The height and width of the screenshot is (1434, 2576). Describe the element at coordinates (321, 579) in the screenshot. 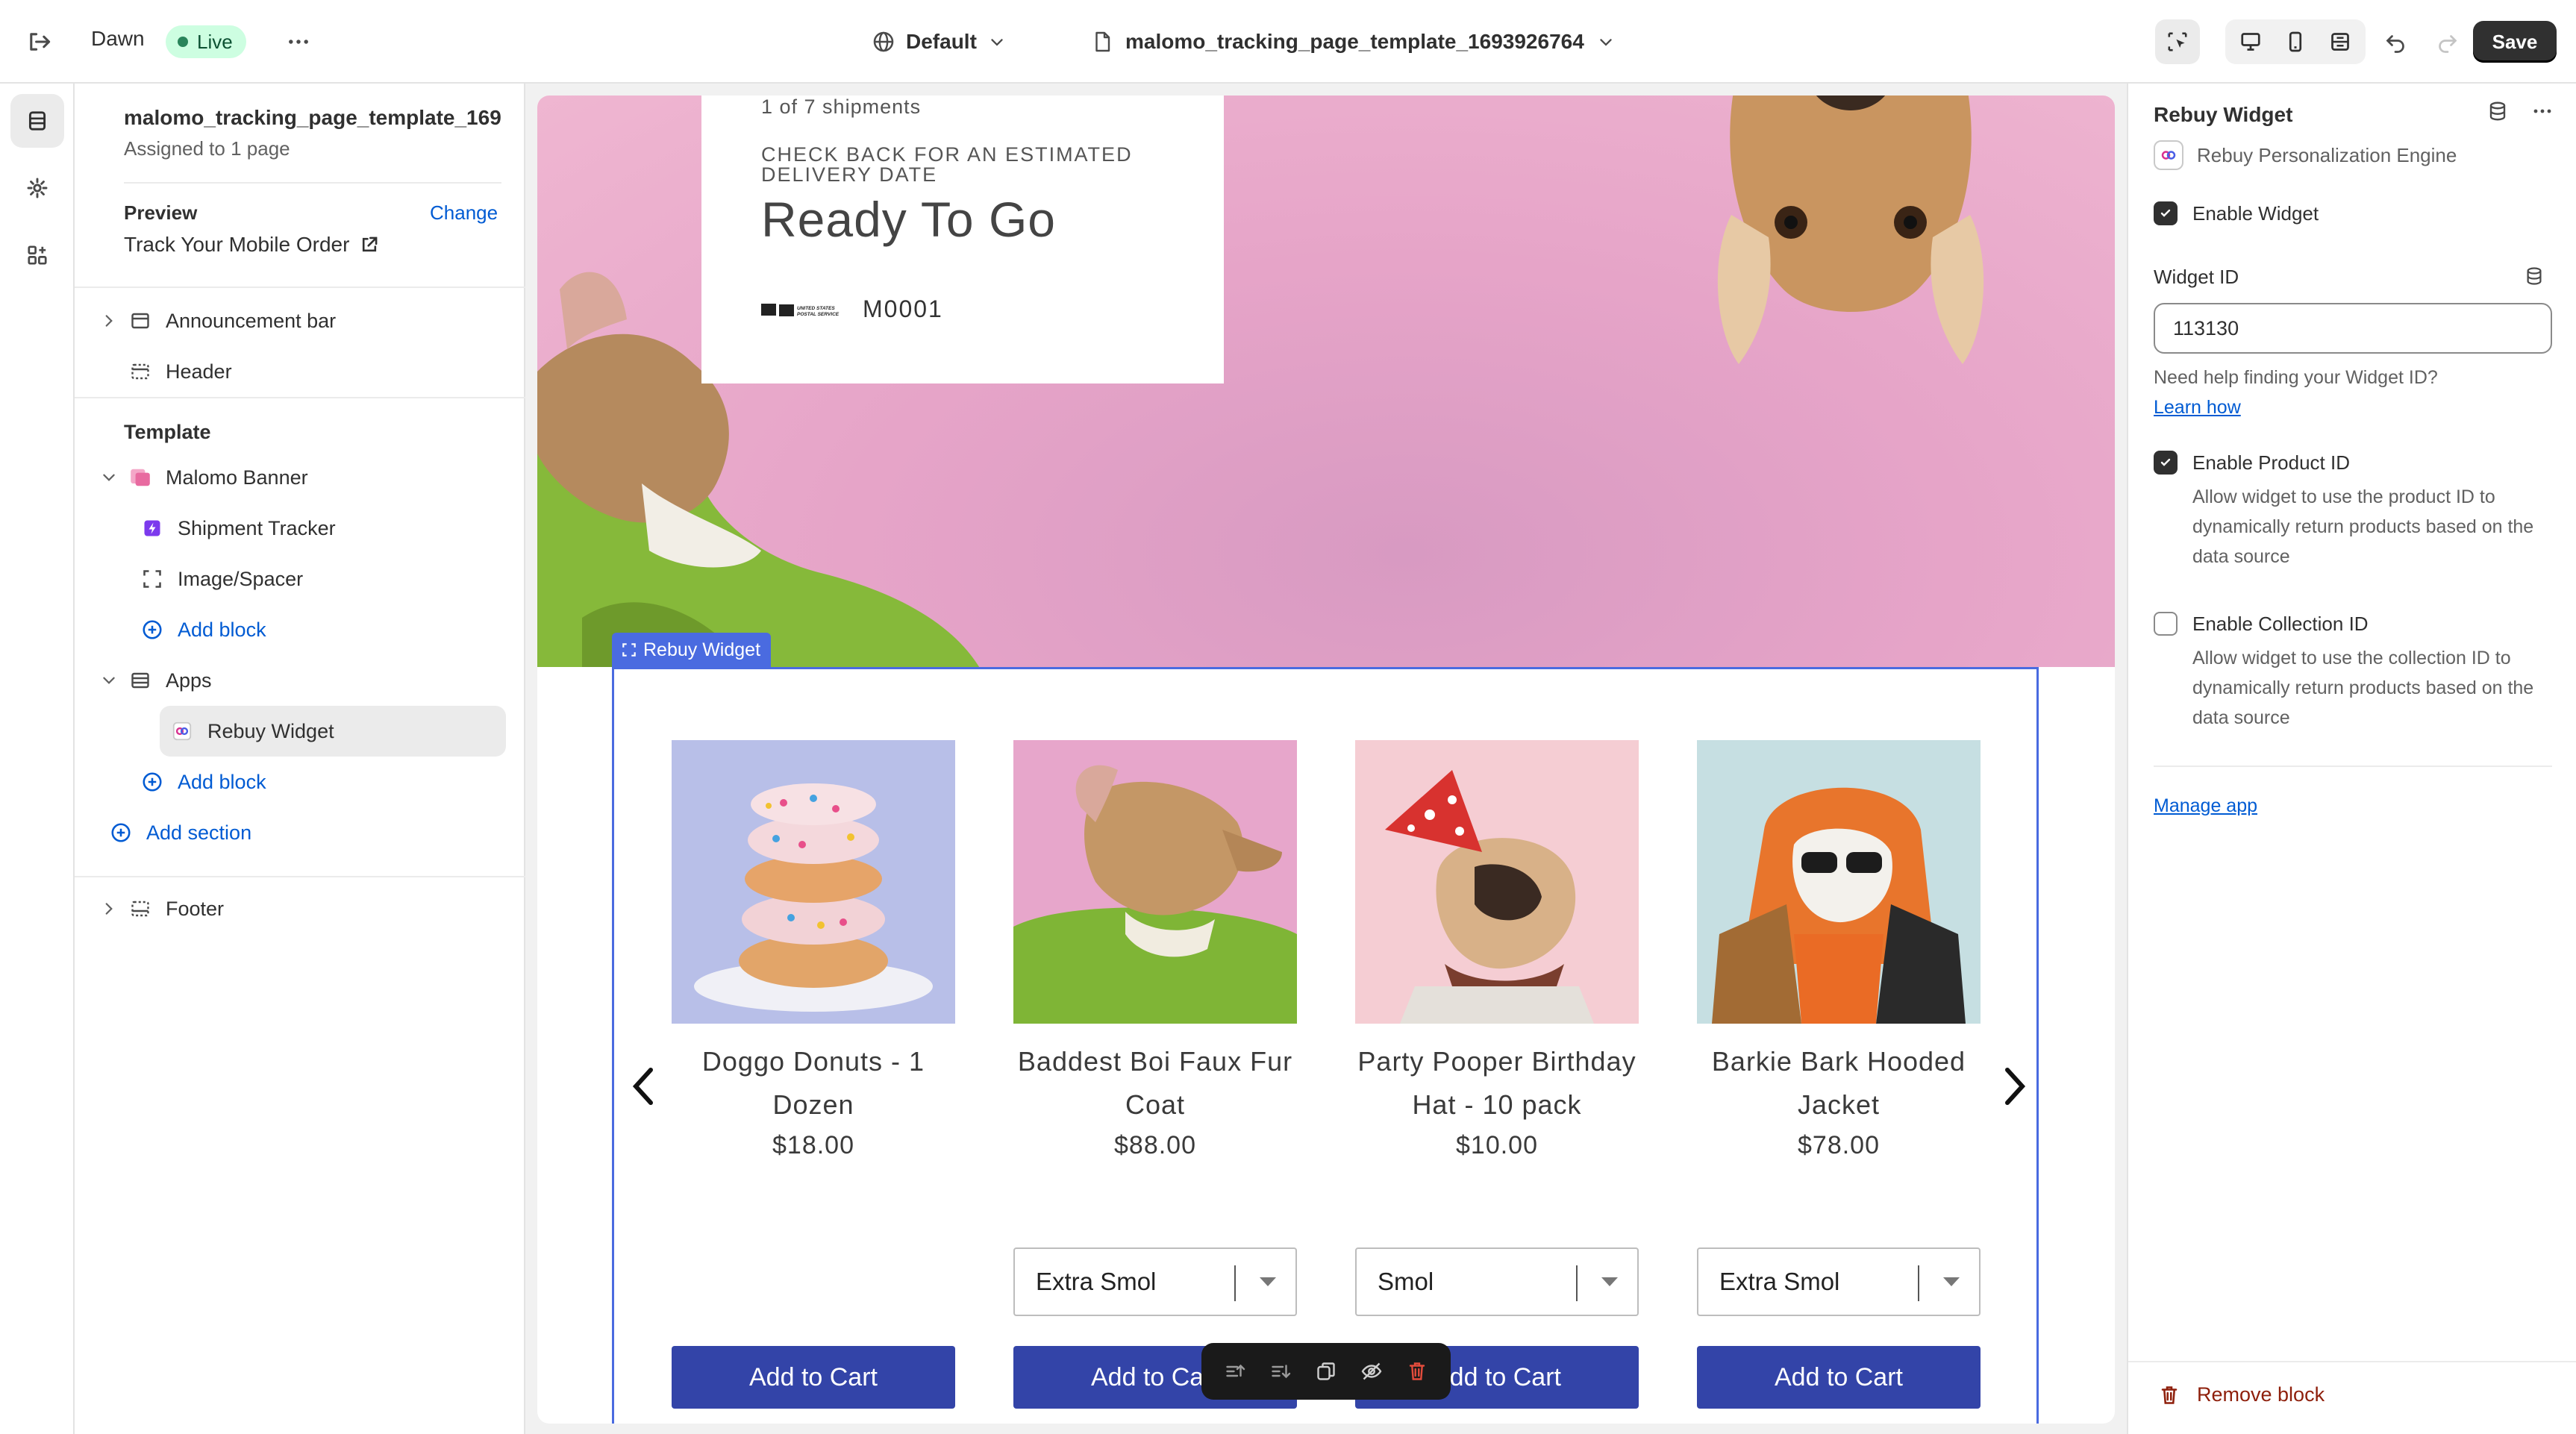

I see `block-image-spacer: Image/Spacer` at that location.